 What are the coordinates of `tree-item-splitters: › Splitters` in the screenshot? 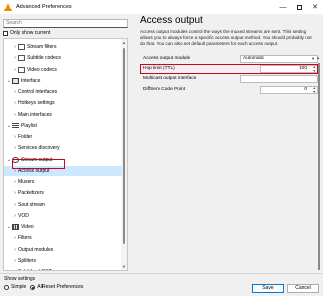 It's located at (63, 261).